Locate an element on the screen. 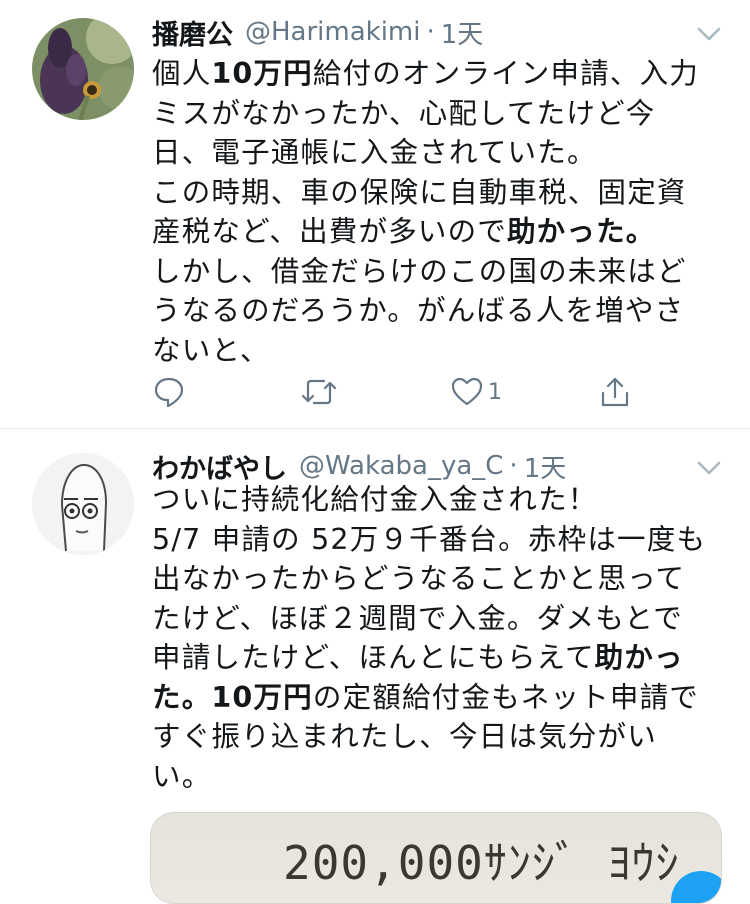 The image size is (750, 904). tweet-text-line: 日、電子通帳に入金されていた。 is located at coordinates (436, 153).